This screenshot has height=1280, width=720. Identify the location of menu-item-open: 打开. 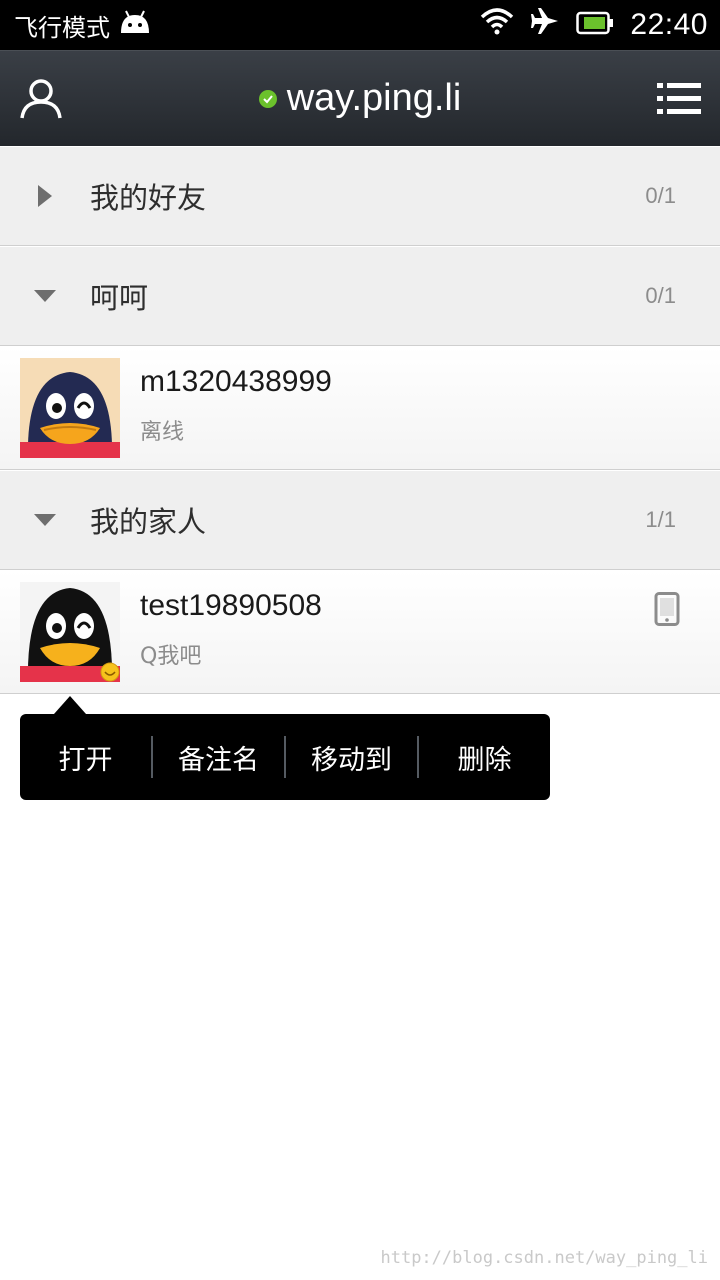
(85, 757).